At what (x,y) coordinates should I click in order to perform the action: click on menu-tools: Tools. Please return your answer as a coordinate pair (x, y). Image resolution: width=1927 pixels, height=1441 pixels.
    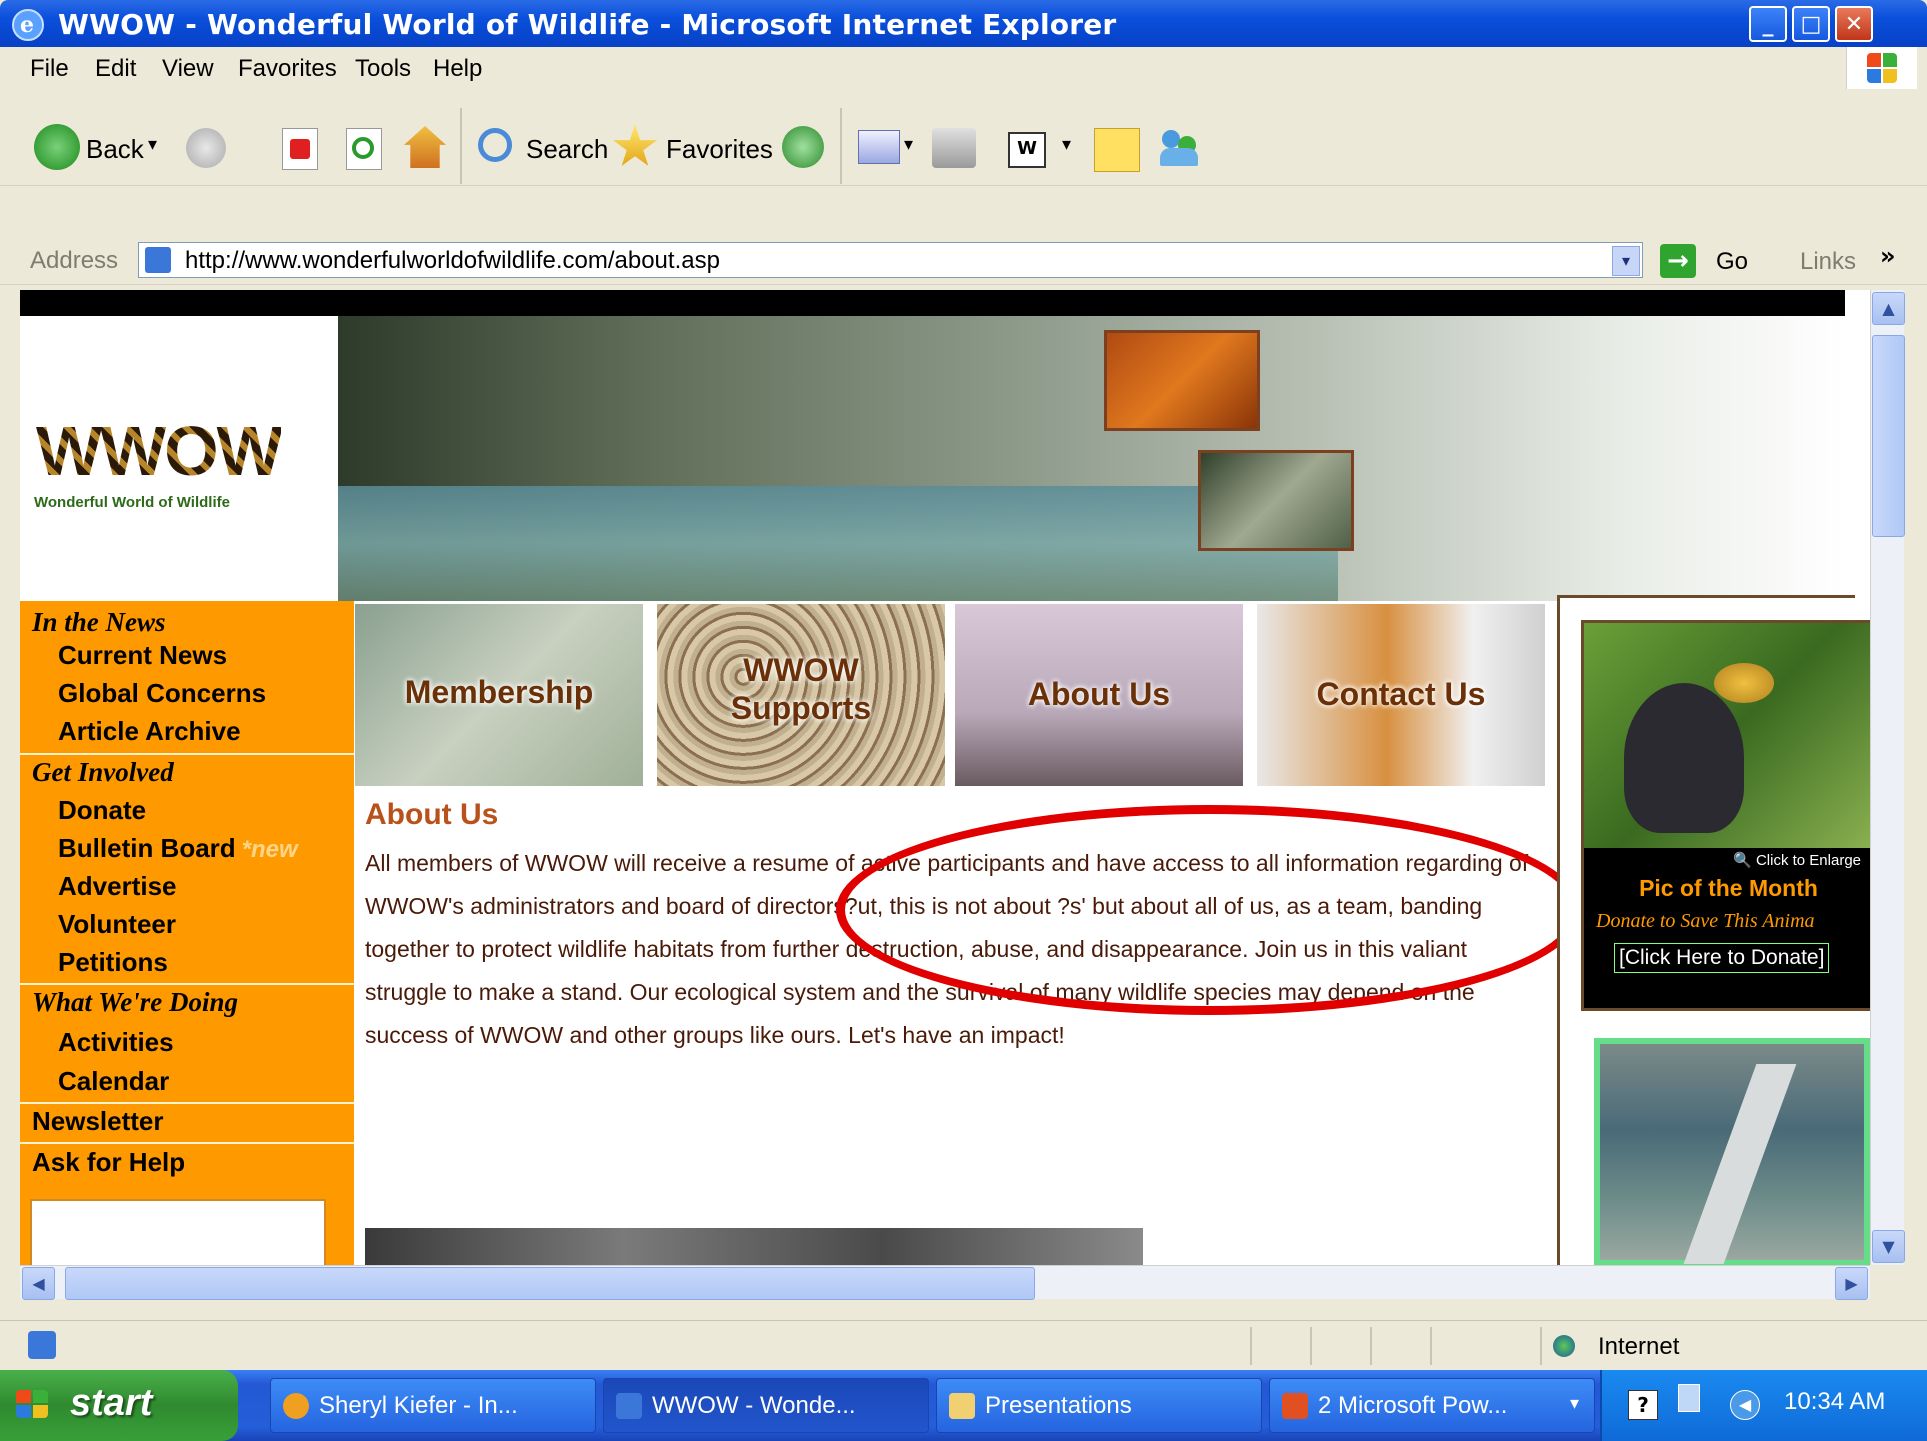
    Looking at the image, I should click on (383, 69).